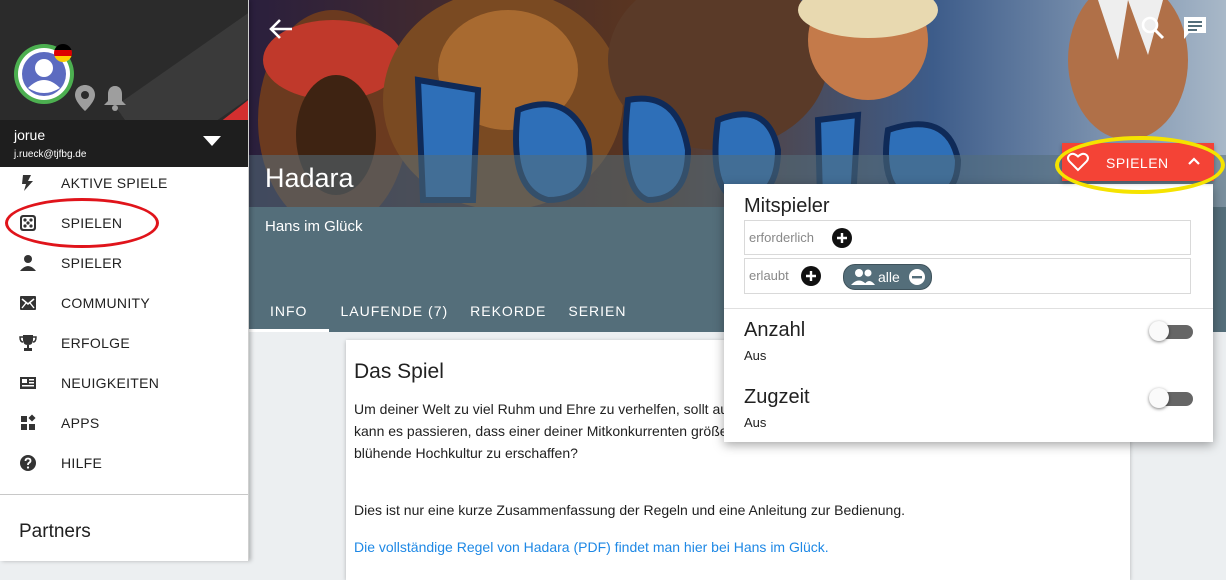 The height and width of the screenshot is (580, 1226). I want to click on chip-label: alle, so click(889, 277).